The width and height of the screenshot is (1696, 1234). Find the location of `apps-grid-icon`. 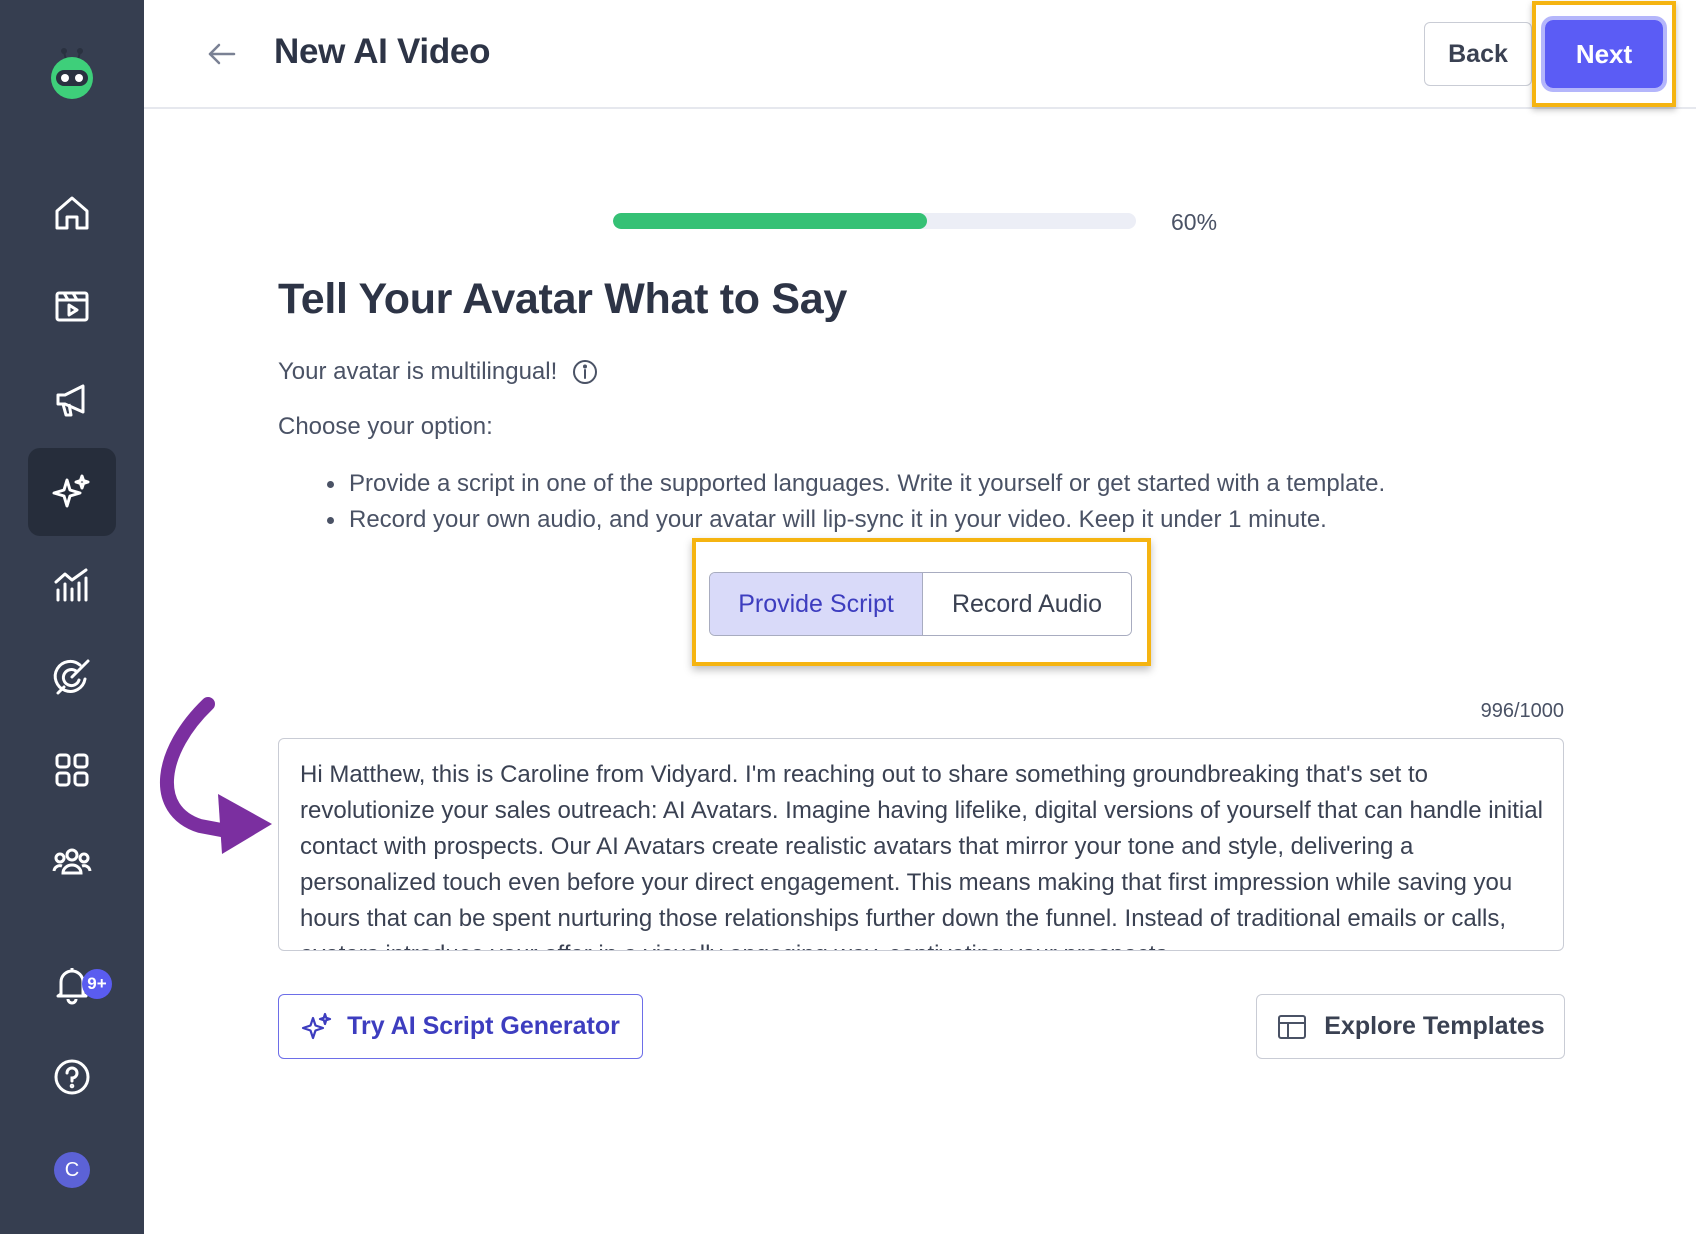

apps-grid-icon is located at coordinates (72, 770).